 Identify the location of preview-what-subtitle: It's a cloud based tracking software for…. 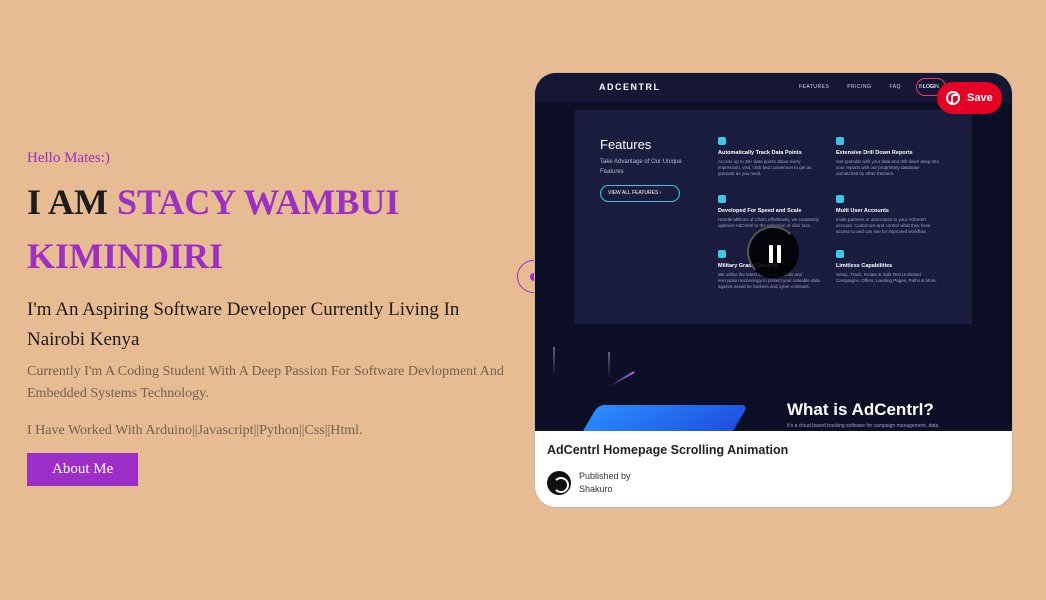
(863, 426).